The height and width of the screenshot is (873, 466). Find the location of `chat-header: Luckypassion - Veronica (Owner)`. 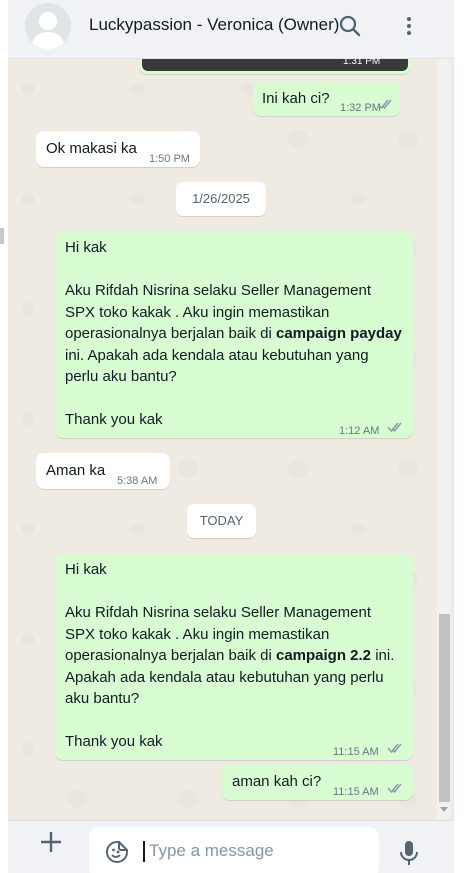

chat-header: Luckypassion - Veronica (Owner) is located at coordinates (231, 29).